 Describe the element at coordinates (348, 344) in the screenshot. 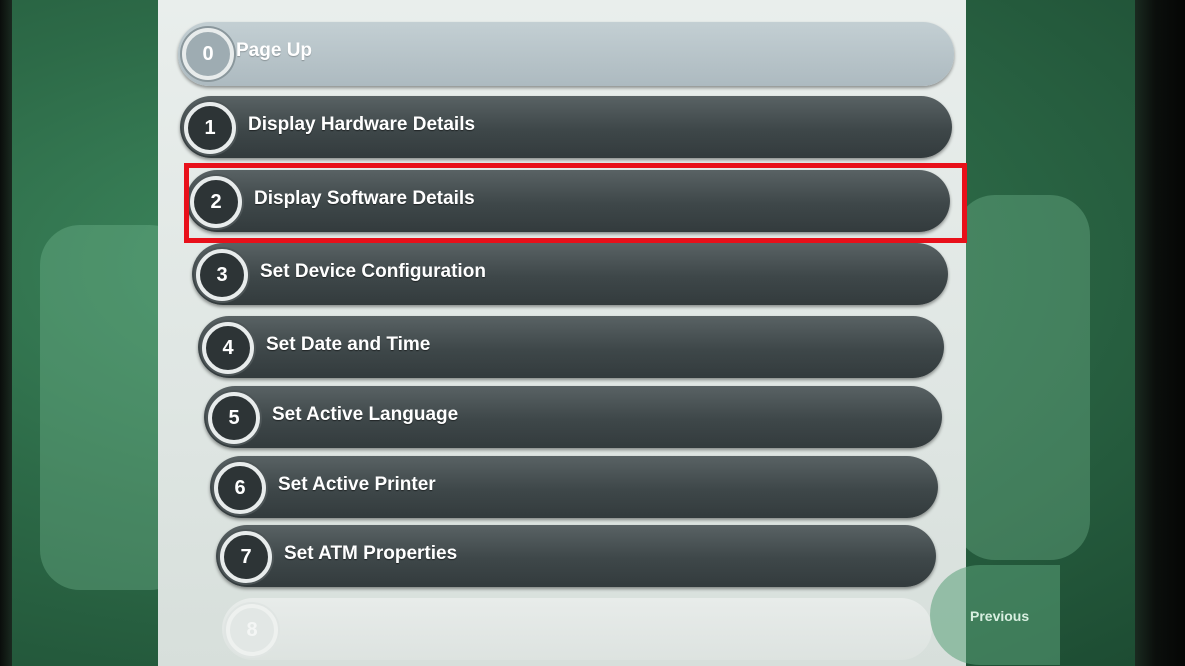

I see `menu-item-label: Set Date and Time` at that location.